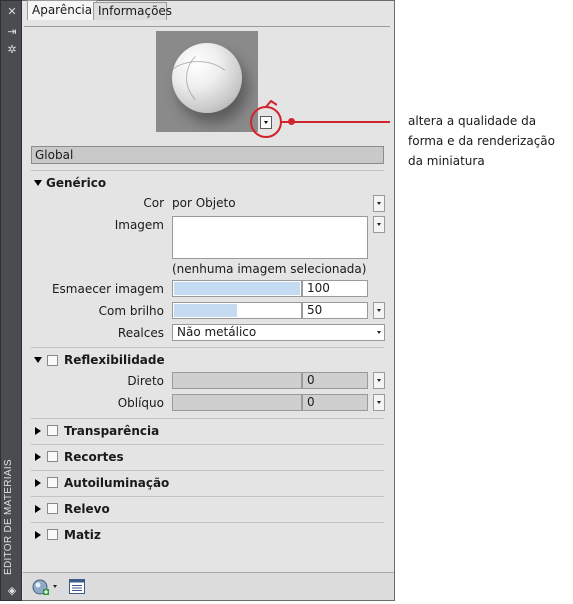 The image size is (573, 604). Describe the element at coordinates (38, 183) in the screenshot. I see `expand-generic-icon` at that location.